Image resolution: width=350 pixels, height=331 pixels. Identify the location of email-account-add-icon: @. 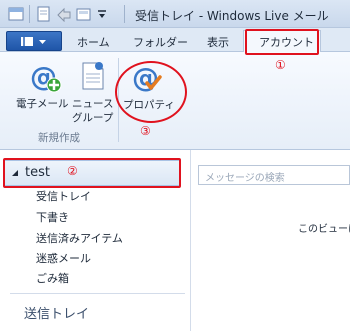
(45, 77).